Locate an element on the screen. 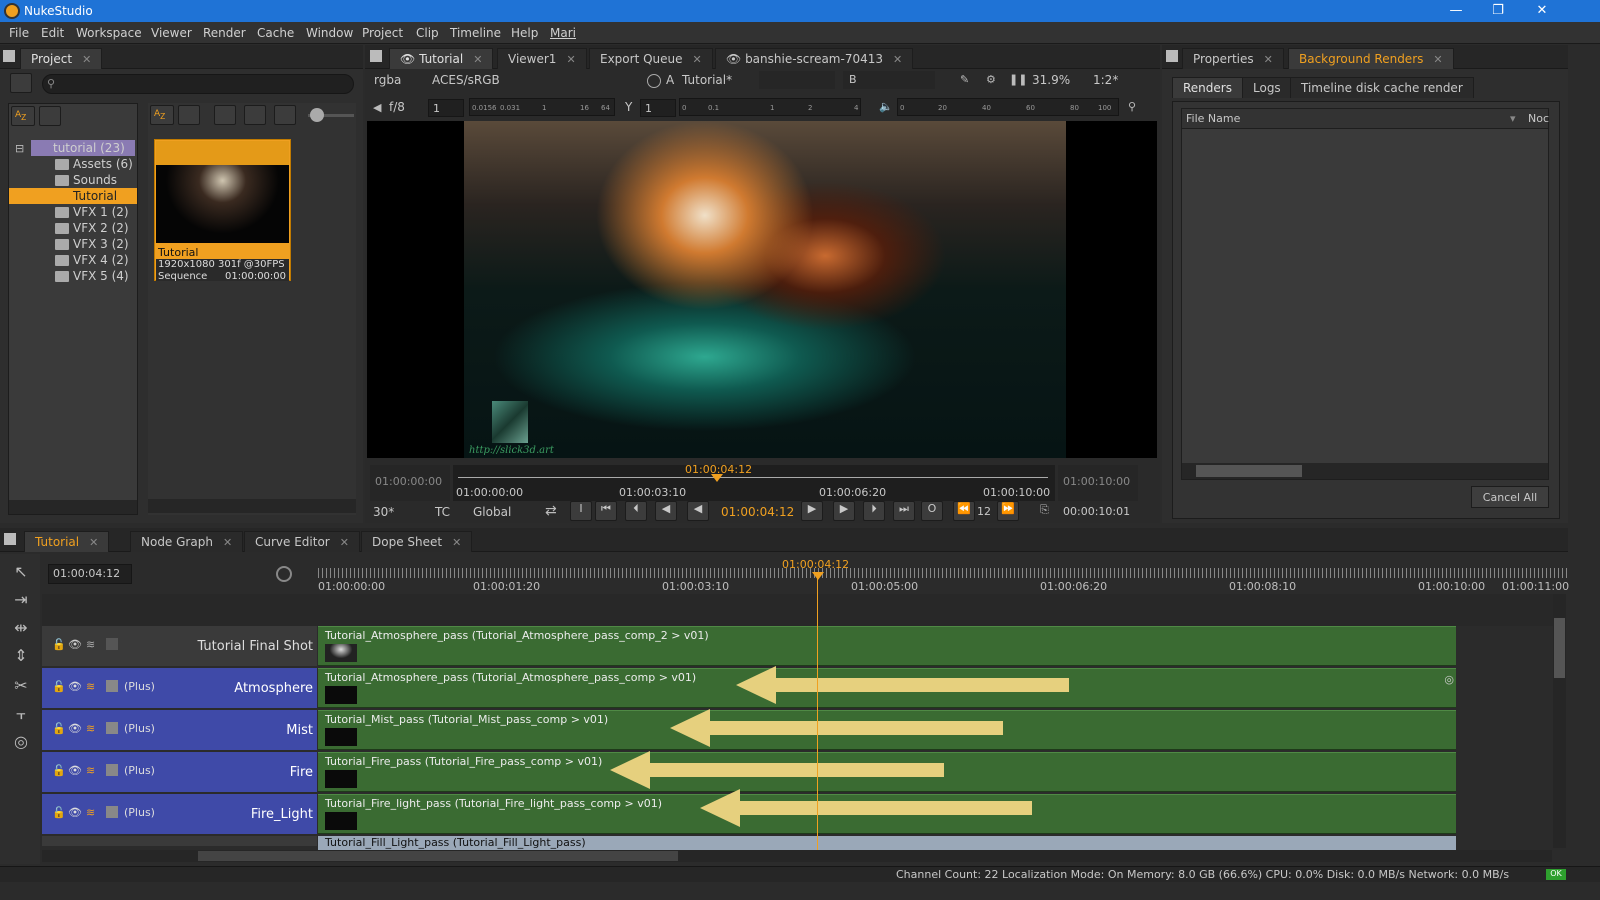  duration-field: 00:00:10:01 is located at coordinates (1096, 511).